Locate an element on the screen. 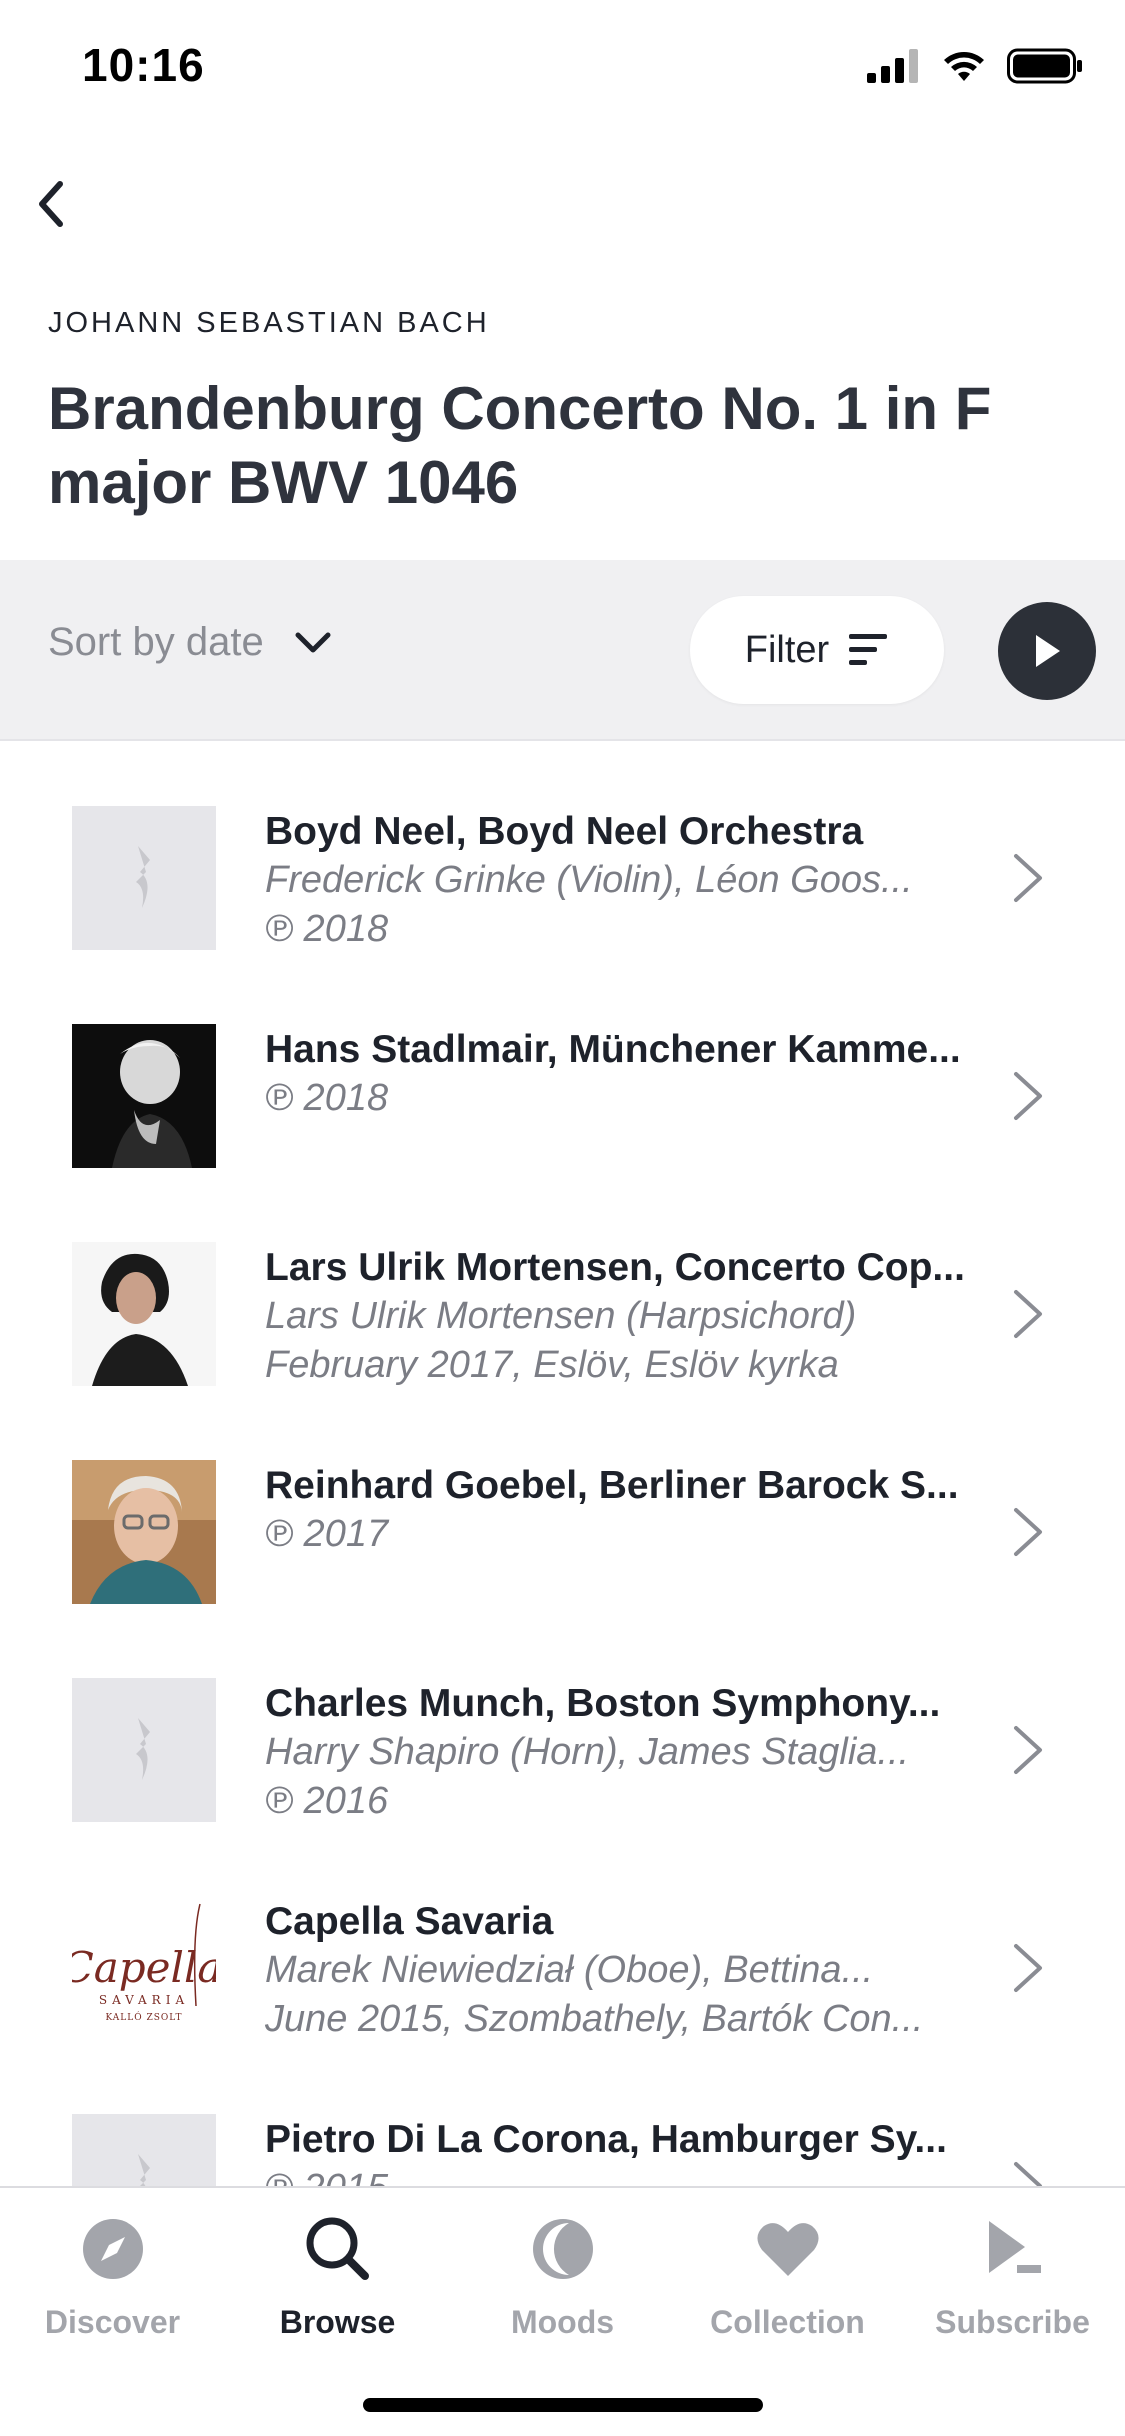 The height and width of the screenshot is (2436, 1125). svg-text: Capella is located at coordinates (144, 1967).